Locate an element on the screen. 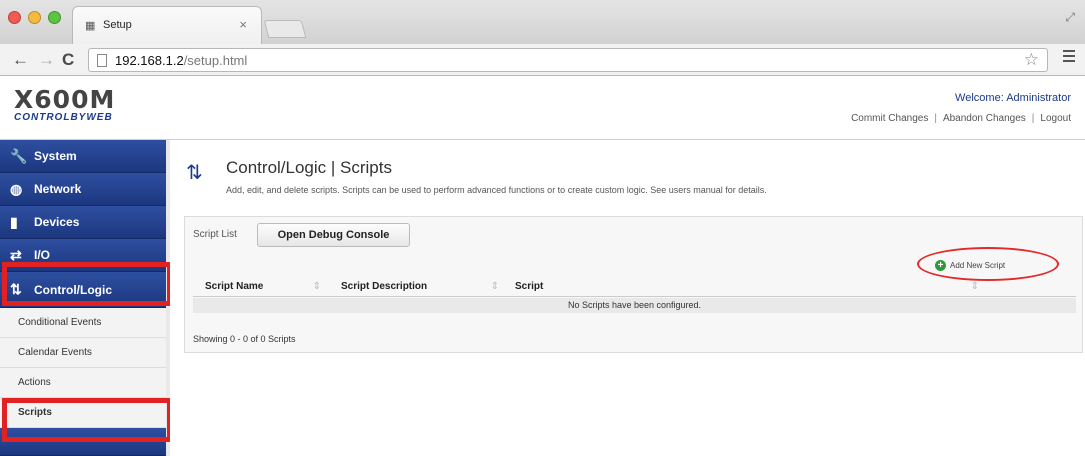 This screenshot has height=456, width=1085. add-new-script-button: + Add New Script is located at coordinates (970, 265).